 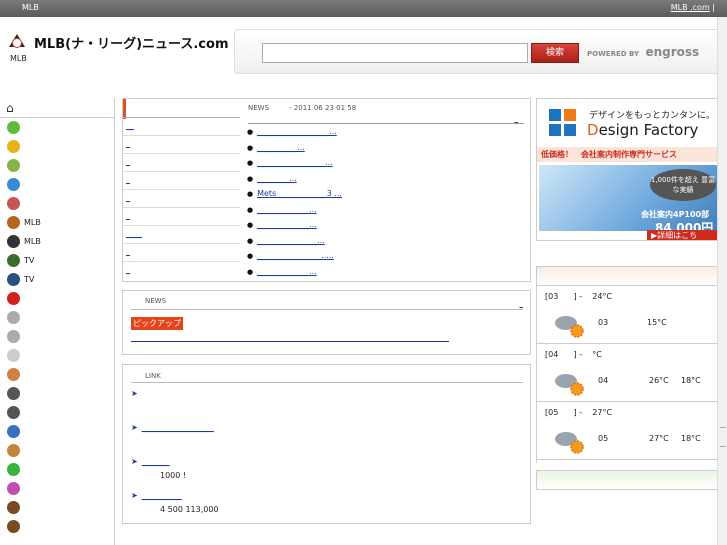 I want to click on top-site-link: MLB .com, so click(x=690, y=7).